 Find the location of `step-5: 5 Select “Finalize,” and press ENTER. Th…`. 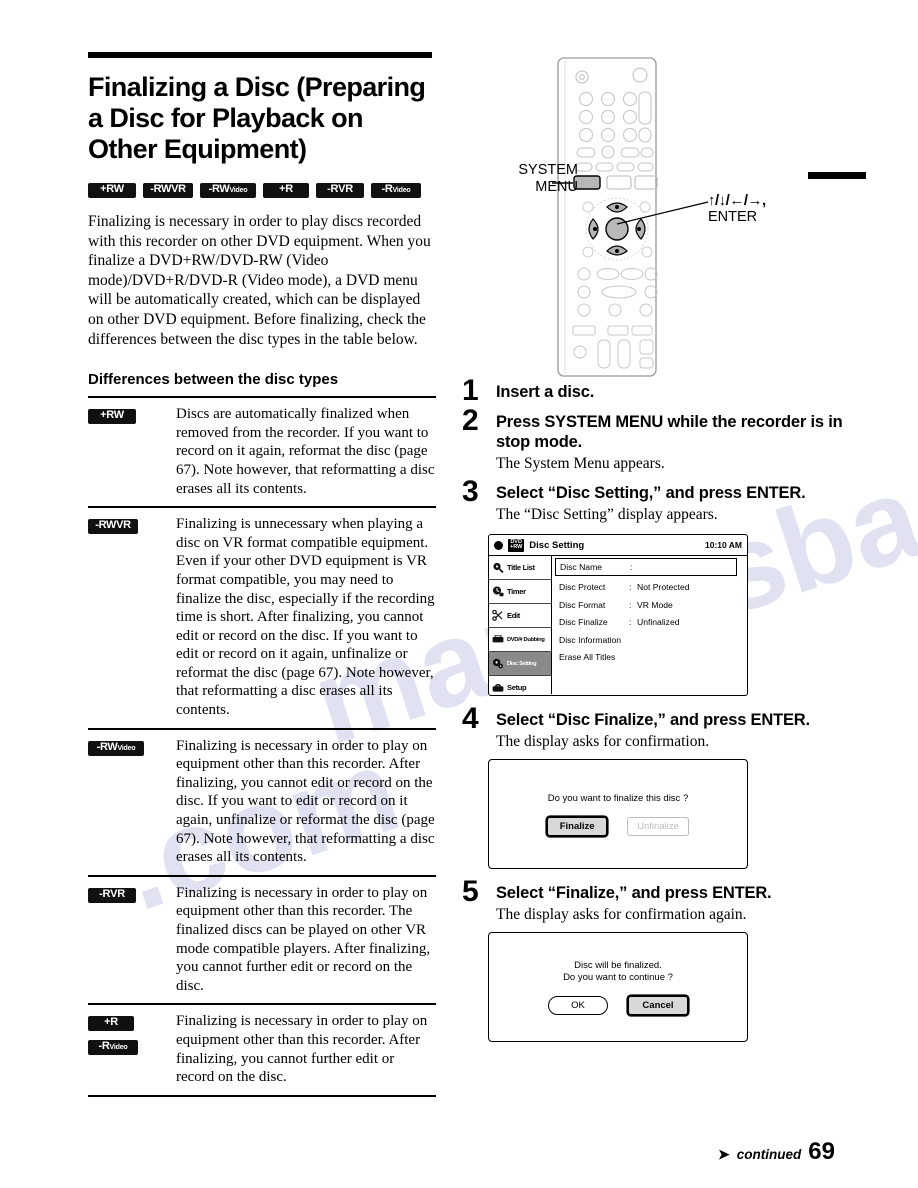

step-5: 5 Select “Finalize,” and press ENTER. Th… is located at coordinates (670, 900).